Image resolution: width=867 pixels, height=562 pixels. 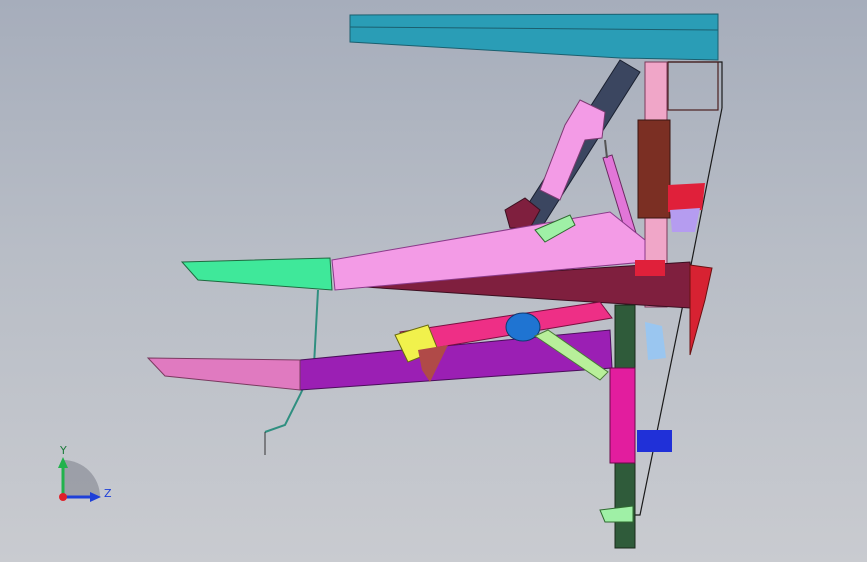 I want to click on triad-shadow, so click(x=81, y=478).